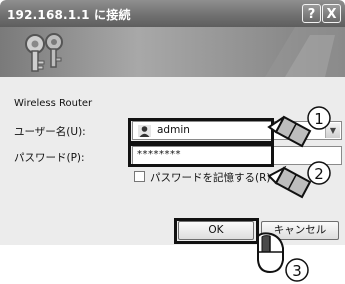 This screenshot has width=345, height=284. I want to click on svg-text: 3, so click(297, 271).